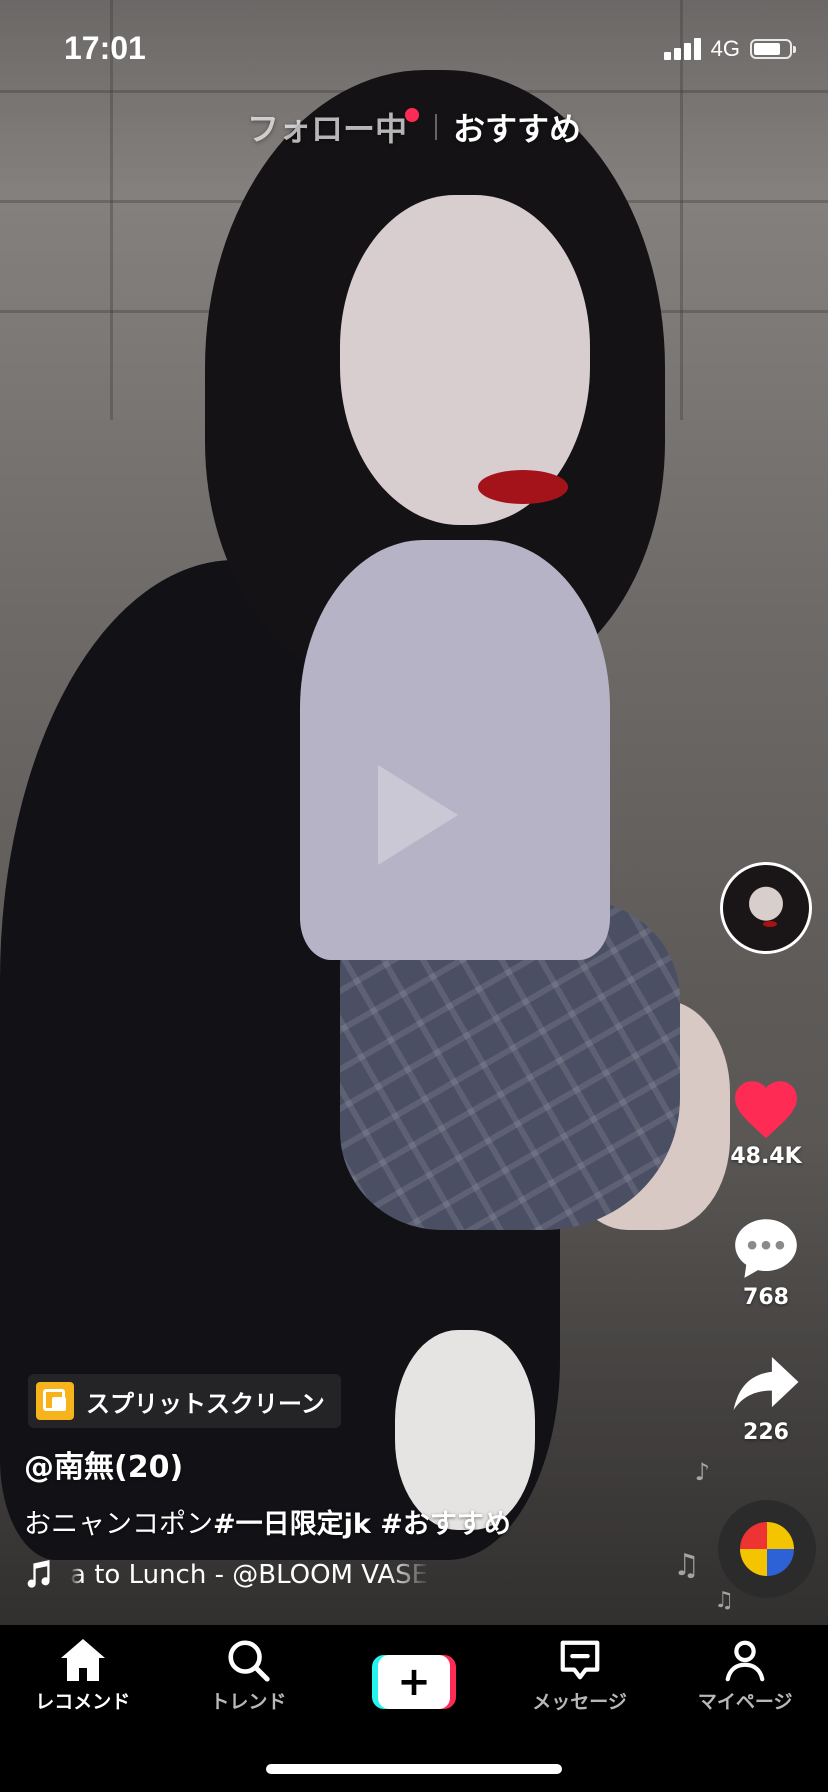 The width and height of the screenshot is (828, 1792). I want to click on home-indicator, so click(414, 1769).